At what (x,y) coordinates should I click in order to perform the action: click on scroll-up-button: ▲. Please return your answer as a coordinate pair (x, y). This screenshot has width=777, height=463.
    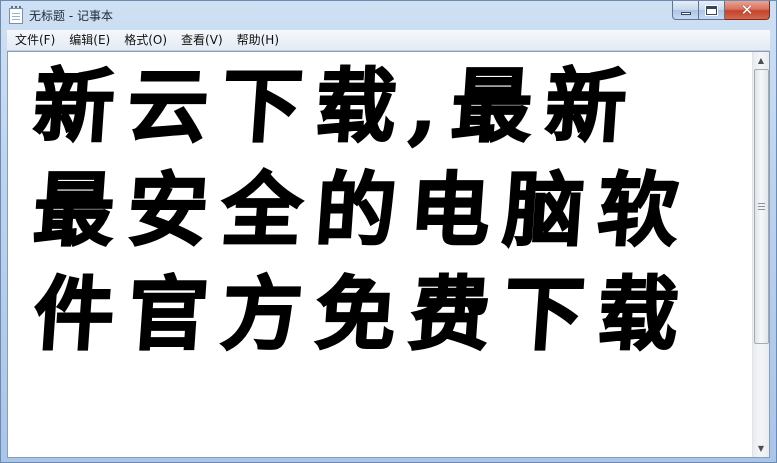
    Looking at the image, I should click on (761, 60).